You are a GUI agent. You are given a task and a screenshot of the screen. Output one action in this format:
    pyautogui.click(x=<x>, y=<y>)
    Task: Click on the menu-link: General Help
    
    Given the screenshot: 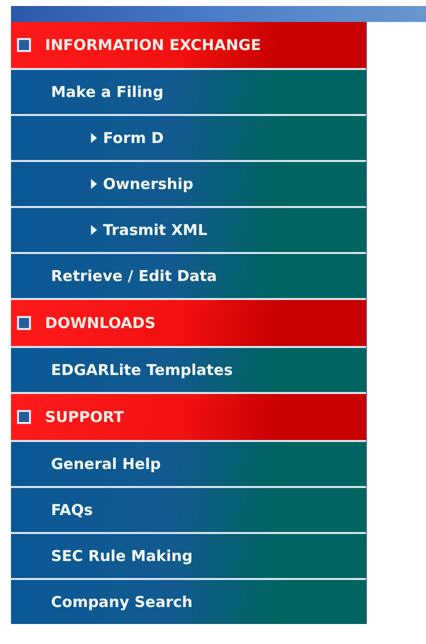 What is the action you would take?
    pyautogui.click(x=188, y=464)
    